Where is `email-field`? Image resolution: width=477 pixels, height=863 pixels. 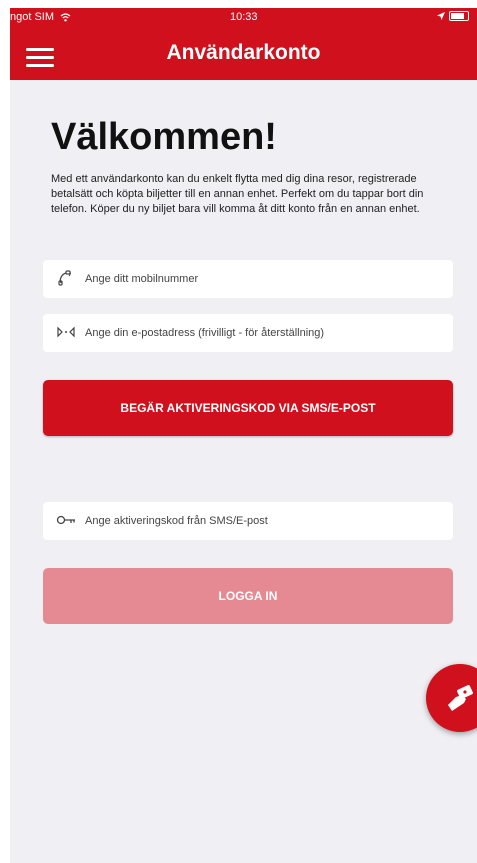
email-field is located at coordinates (248, 333).